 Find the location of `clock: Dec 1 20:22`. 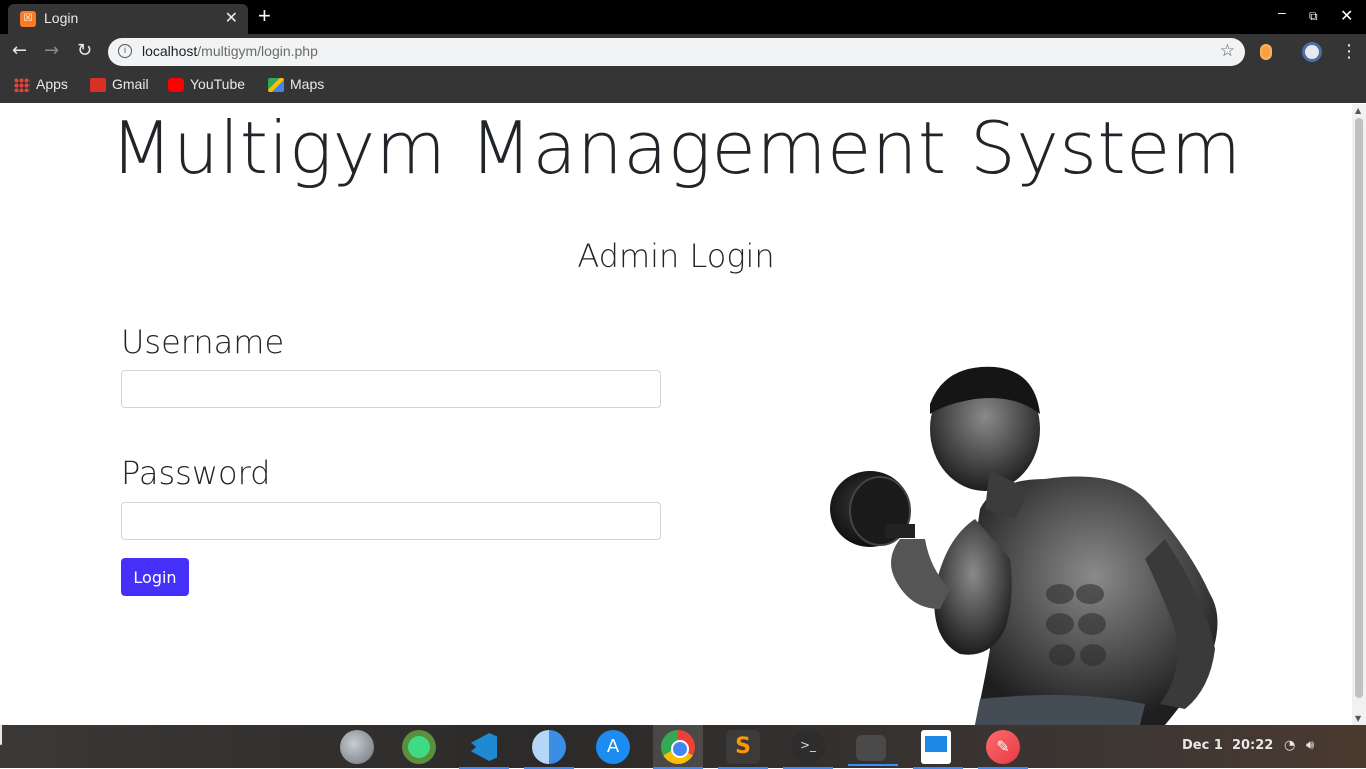

clock: Dec 1 20:22 is located at coordinates (1227, 745).